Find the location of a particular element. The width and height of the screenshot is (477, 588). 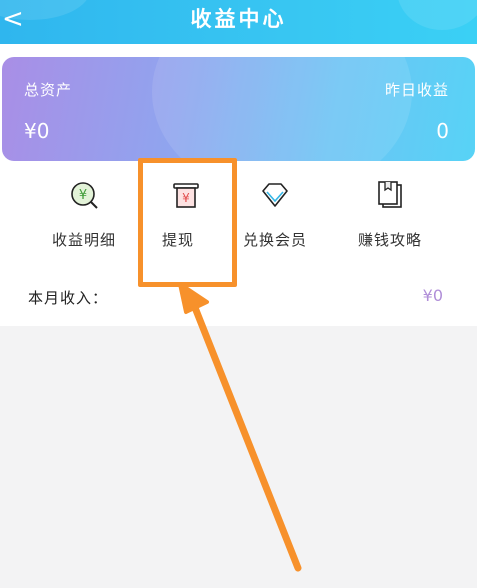

menu-item-label: 赚钱攻略 is located at coordinates (389, 240).